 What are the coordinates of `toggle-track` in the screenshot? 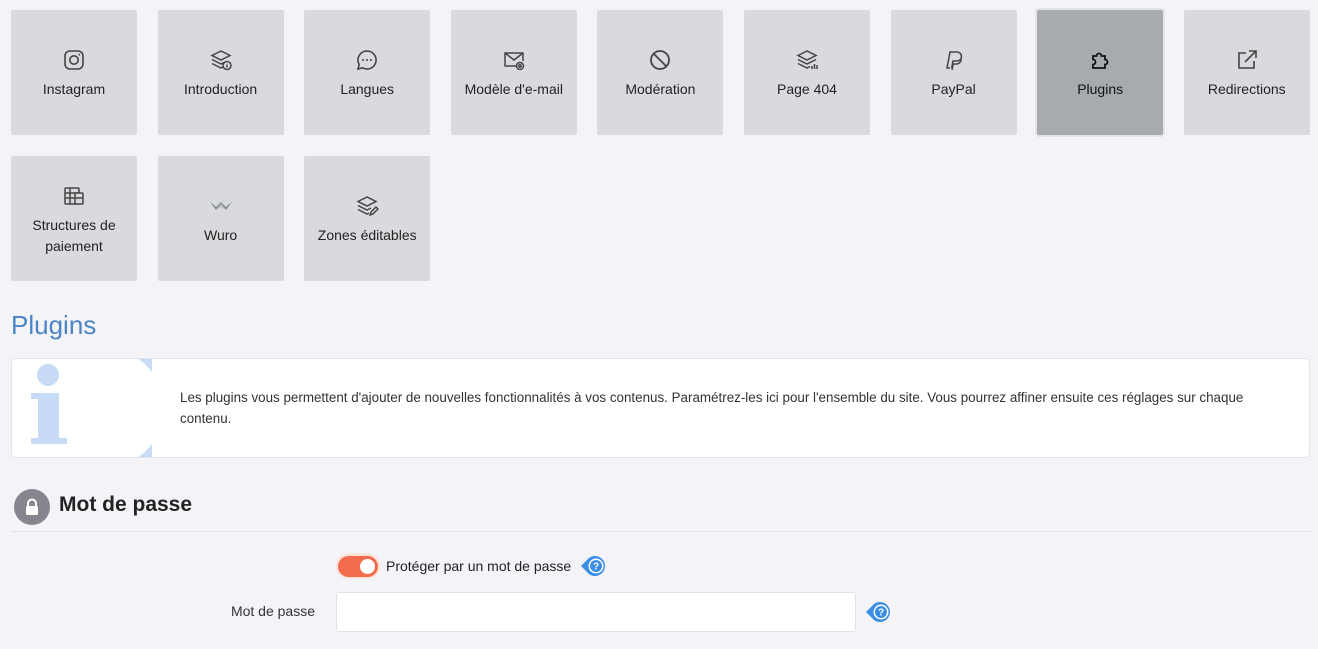 It's located at (358, 566).